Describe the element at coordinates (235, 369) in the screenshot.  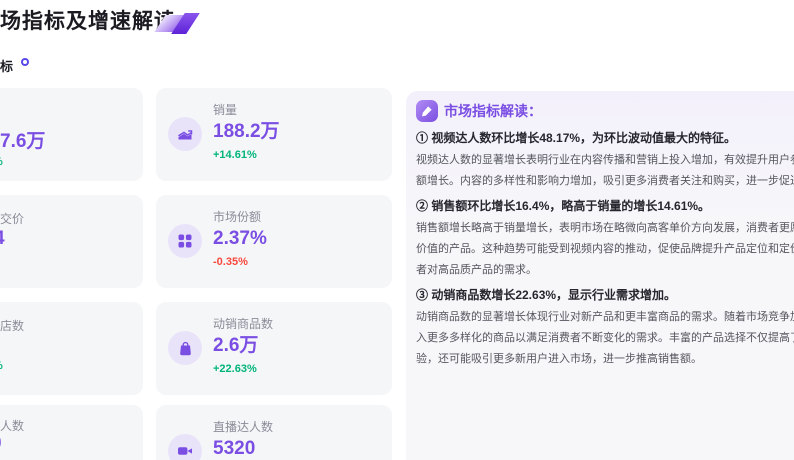
I see `metric-change: +22.63%` at that location.